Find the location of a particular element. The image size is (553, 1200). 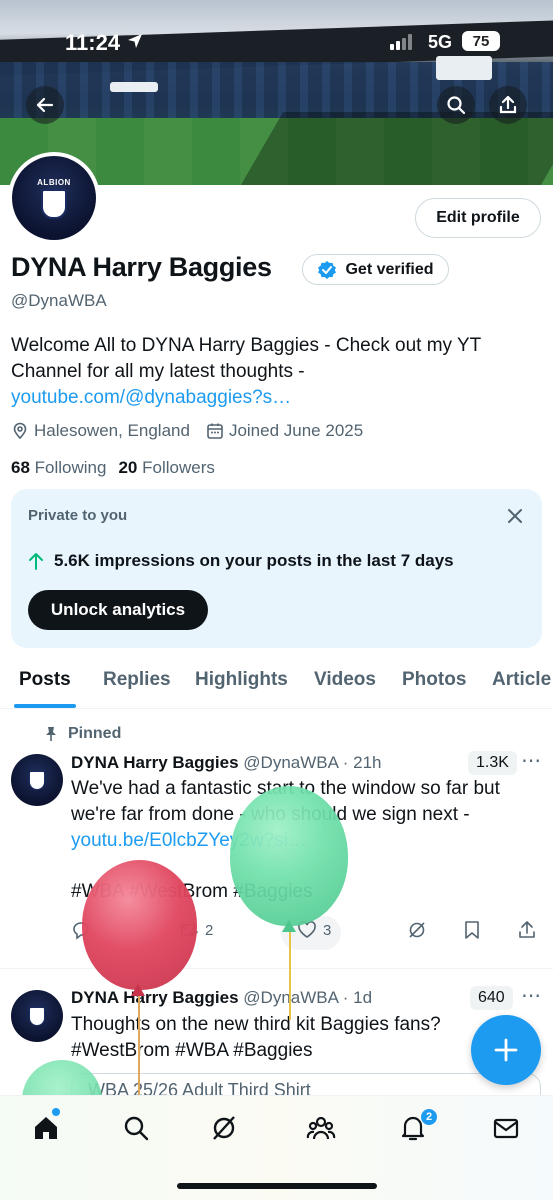

active-tab-indicator is located at coordinates (45, 706).